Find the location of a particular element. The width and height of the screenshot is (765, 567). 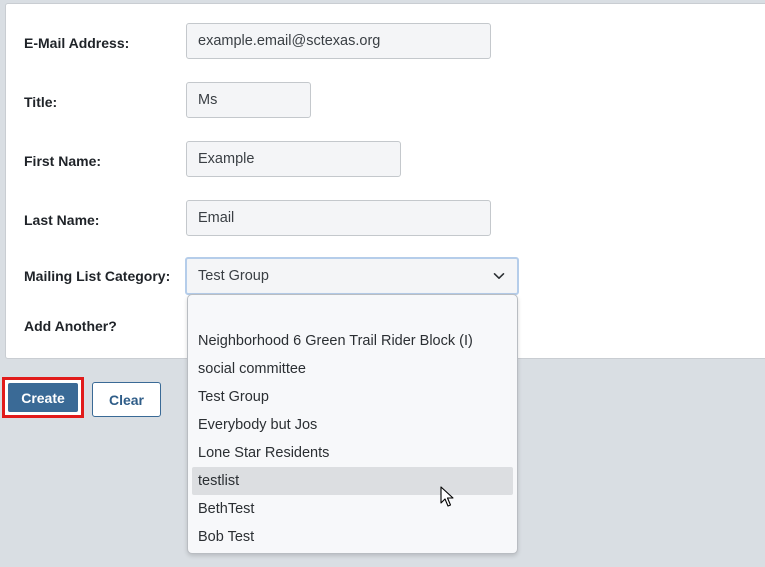

dropdown-option: Test Group is located at coordinates (352, 397).